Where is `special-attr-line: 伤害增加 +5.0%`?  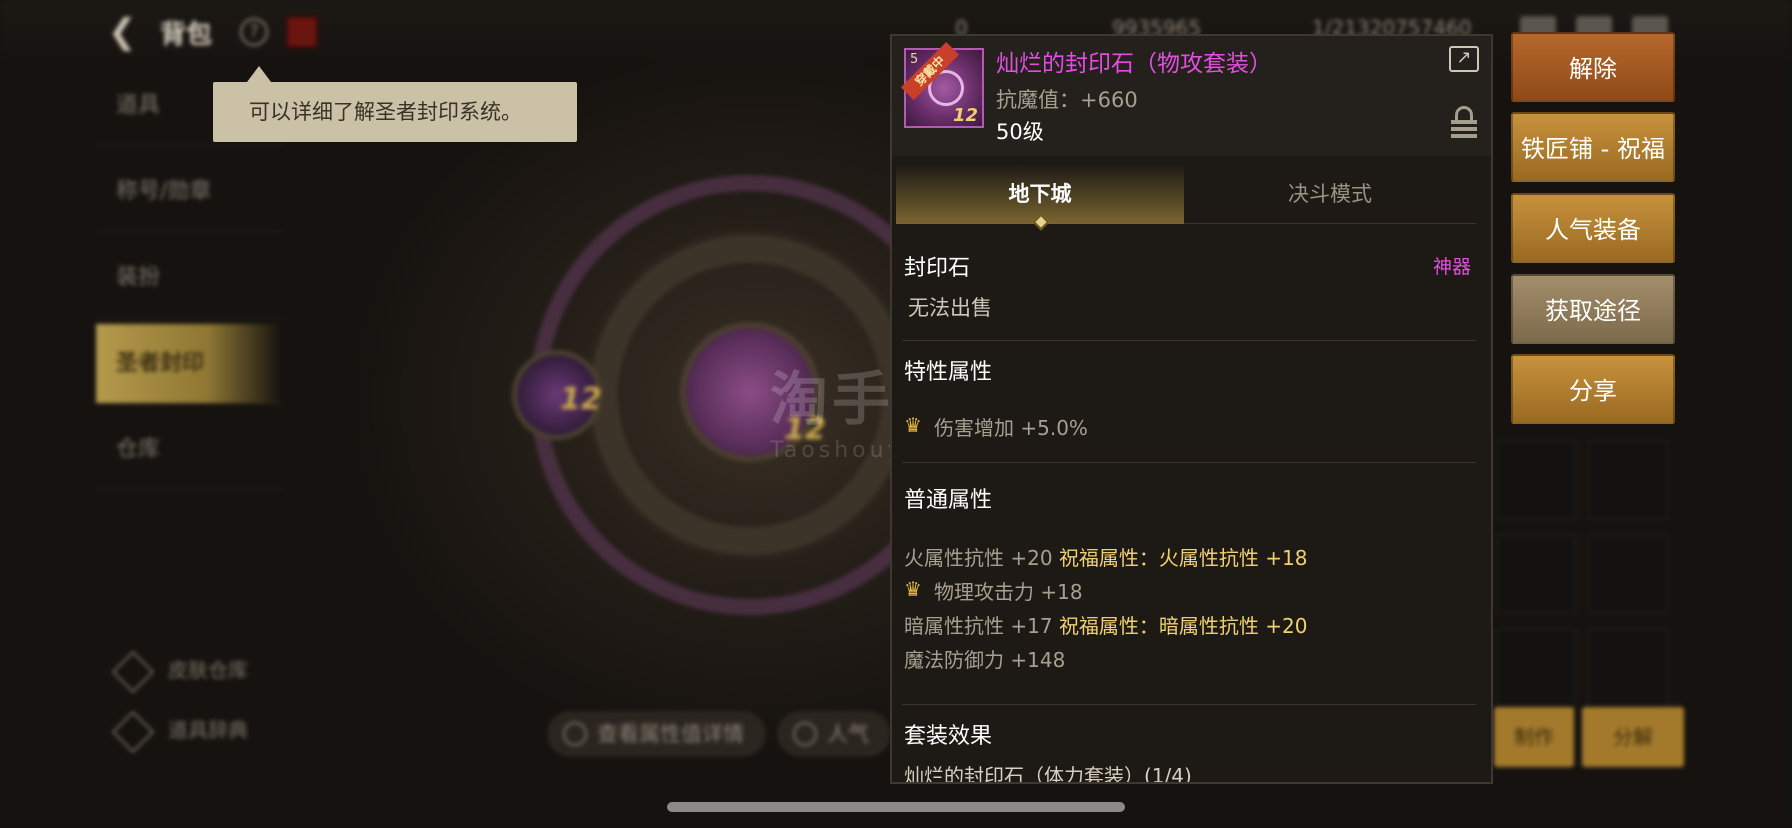 special-attr-line: 伤害增加 +5.0% is located at coordinates (996, 426).